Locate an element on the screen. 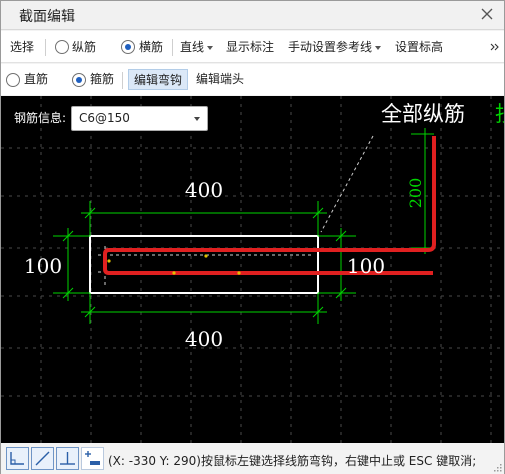 The image size is (505, 474). show-dimension-button: 显示标注 is located at coordinates (250, 47).